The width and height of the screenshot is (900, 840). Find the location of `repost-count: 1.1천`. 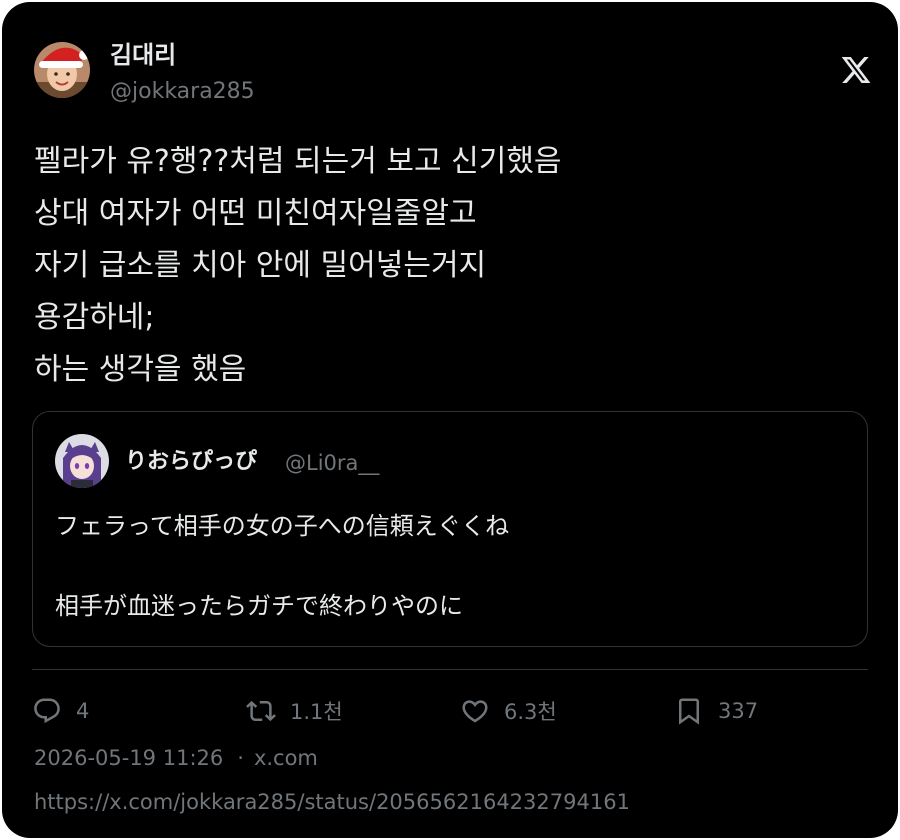

repost-count: 1.1천 is located at coordinates (316, 712).